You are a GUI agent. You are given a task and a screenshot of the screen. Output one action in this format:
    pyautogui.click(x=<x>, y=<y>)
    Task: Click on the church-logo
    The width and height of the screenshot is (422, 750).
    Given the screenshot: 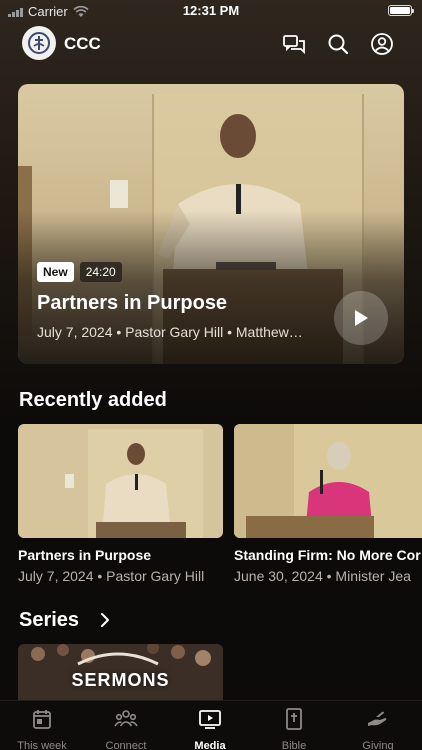 What is the action you would take?
    pyautogui.click(x=39, y=43)
    